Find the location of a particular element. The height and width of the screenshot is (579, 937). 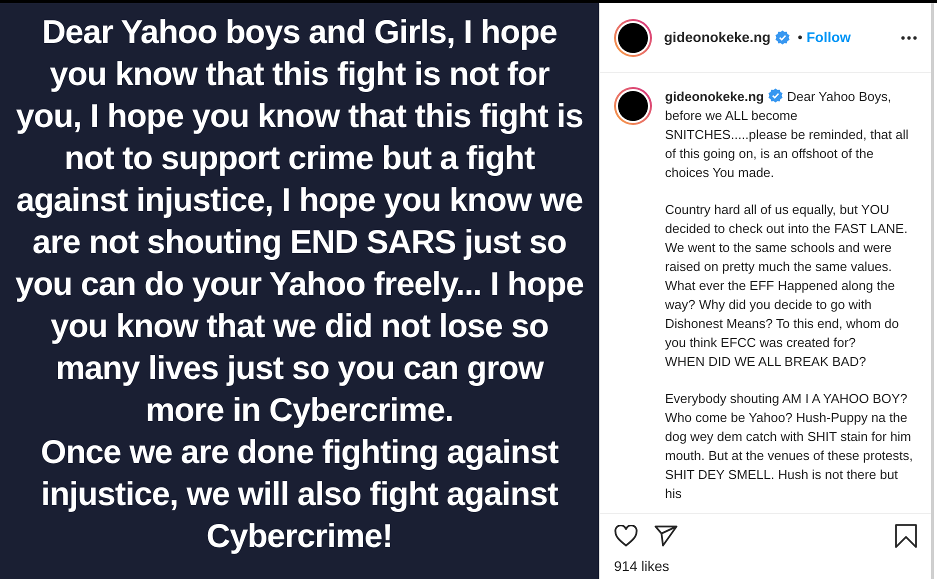

more-icon is located at coordinates (909, 38).